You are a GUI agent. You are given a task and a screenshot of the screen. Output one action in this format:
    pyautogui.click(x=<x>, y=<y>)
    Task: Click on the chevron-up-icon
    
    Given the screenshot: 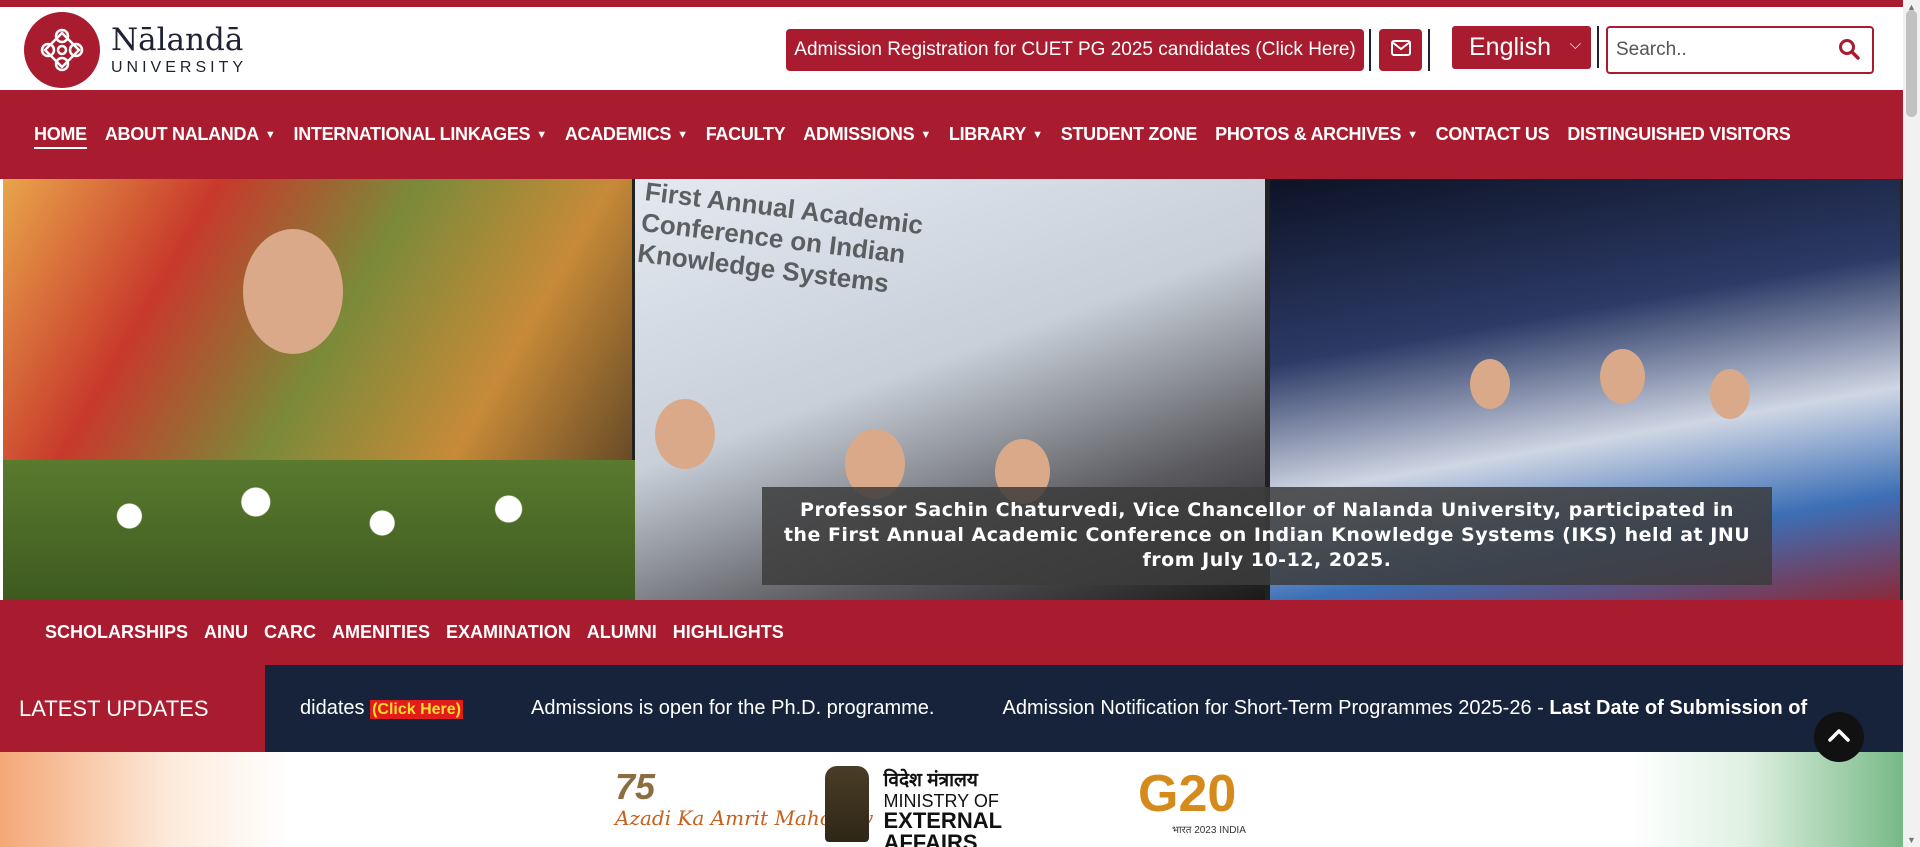 What is the action you would take?
    pyautogui.click(x=1839, y=737)
    